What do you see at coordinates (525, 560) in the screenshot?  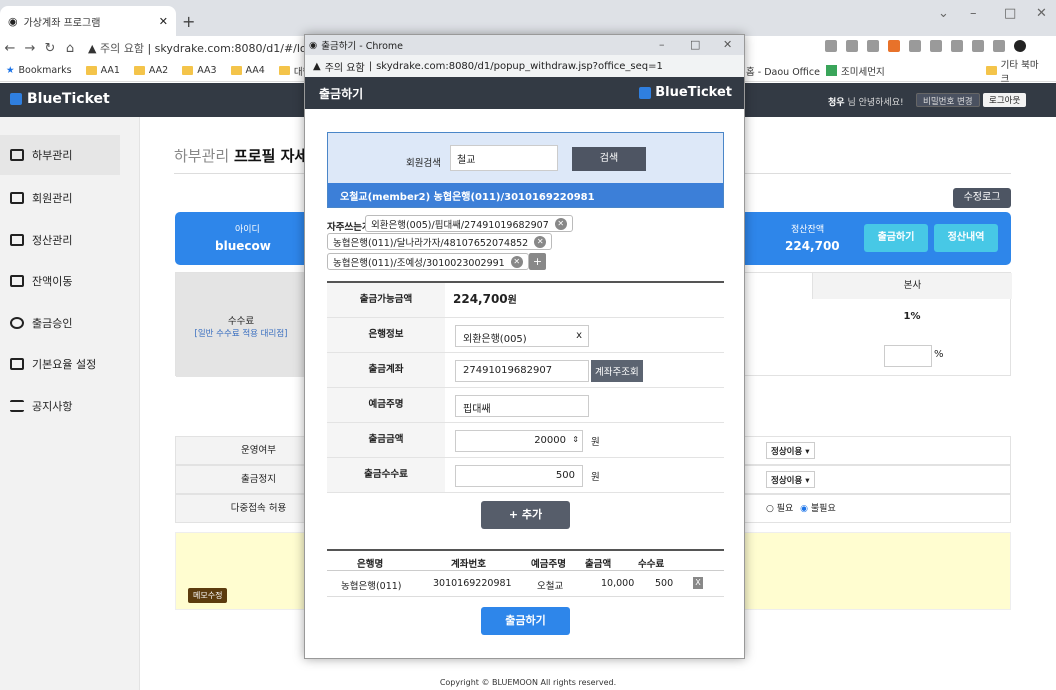 I see `table-header: 은행명 계좌번호 예금주명 출금액 수수료` at bounding box center [525, 560].